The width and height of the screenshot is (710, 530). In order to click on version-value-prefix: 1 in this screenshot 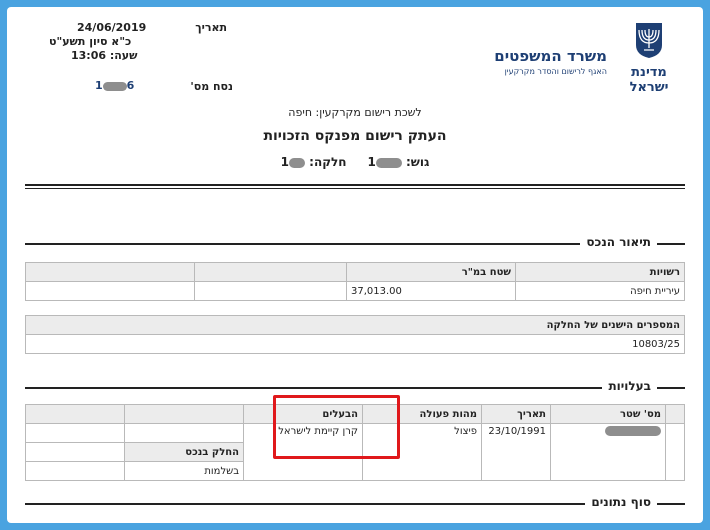, I will do `click(99, 85)`.